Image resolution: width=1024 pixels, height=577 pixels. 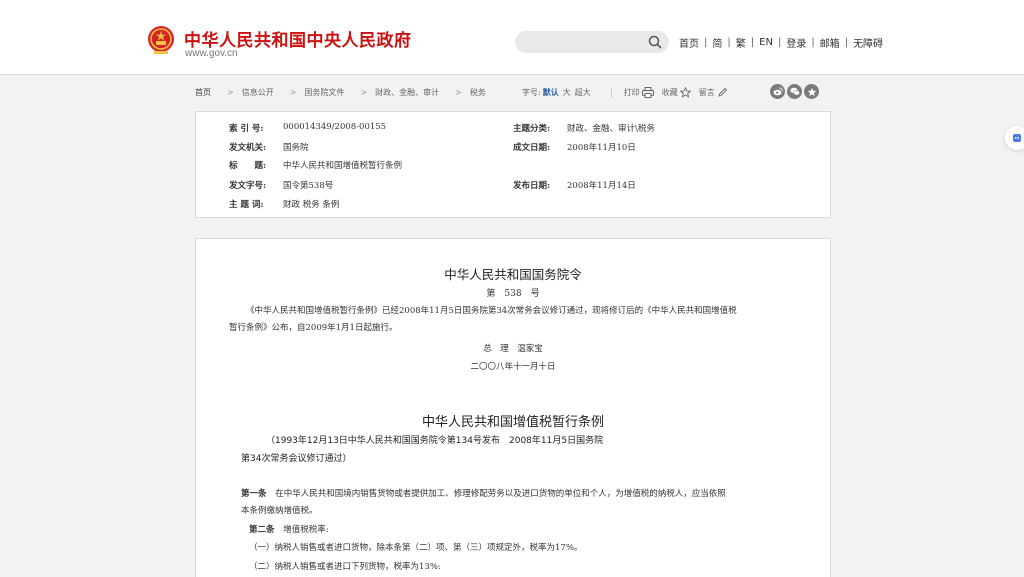 What do you see at coordinates (407, 92) in the screenshot?
I see `breadcrumb-finance: 财政、金融、审计` at bounding box center [407, 92].